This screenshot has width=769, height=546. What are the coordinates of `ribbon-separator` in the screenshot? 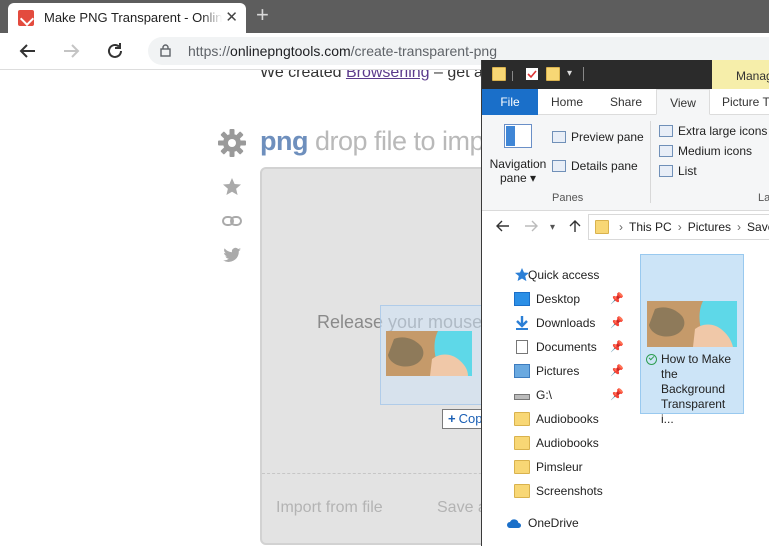 It's located at (650, 162).